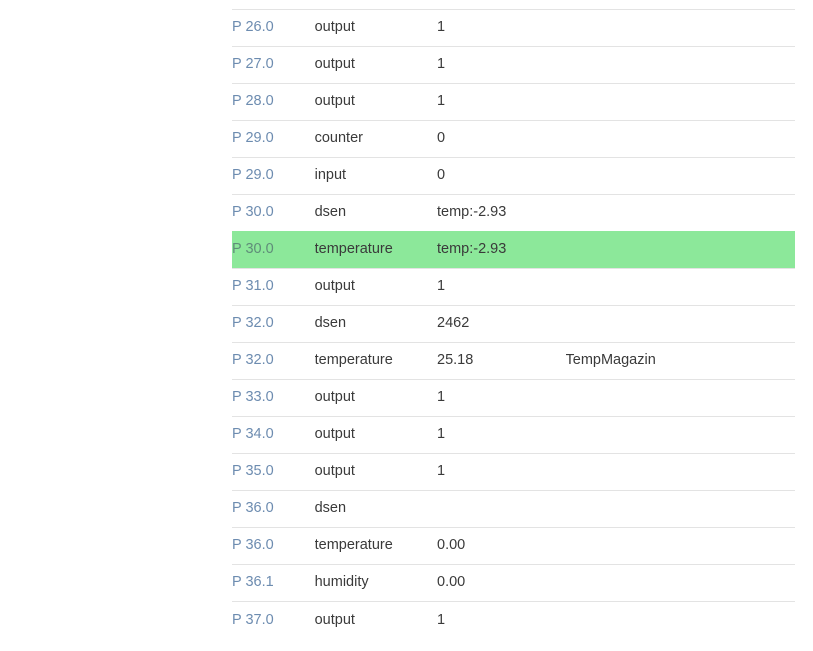  Describe the element at coordinates (680, 361) in the screenshot. I see `table-cell-extra: TempMagazin` at that location.